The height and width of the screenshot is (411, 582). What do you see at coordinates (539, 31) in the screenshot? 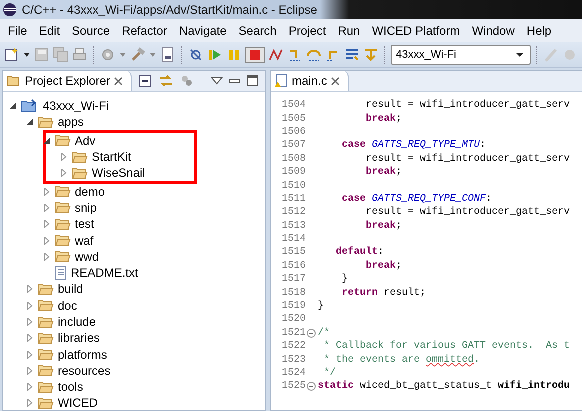
I see `menu-item: Help` at bounding box center [539, 31].